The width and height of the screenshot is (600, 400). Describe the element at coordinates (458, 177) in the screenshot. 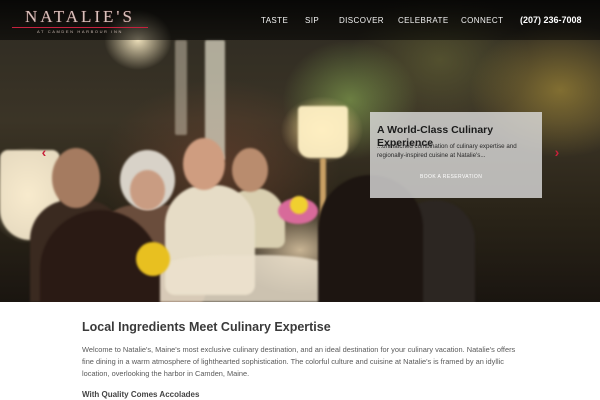

I see `book-reservation-button: BOOK A RESERVATION` at that location.